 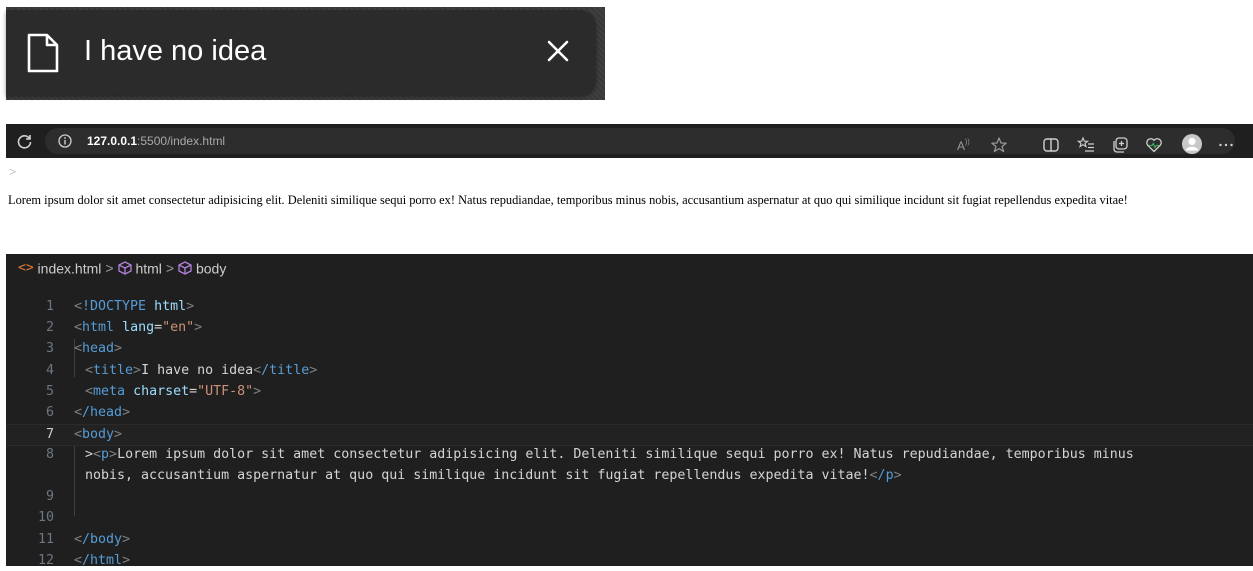 What do you see at coordinates (49, 327) in the screenshot?
I see `line-number: 2` at bounding box center [49, 327].